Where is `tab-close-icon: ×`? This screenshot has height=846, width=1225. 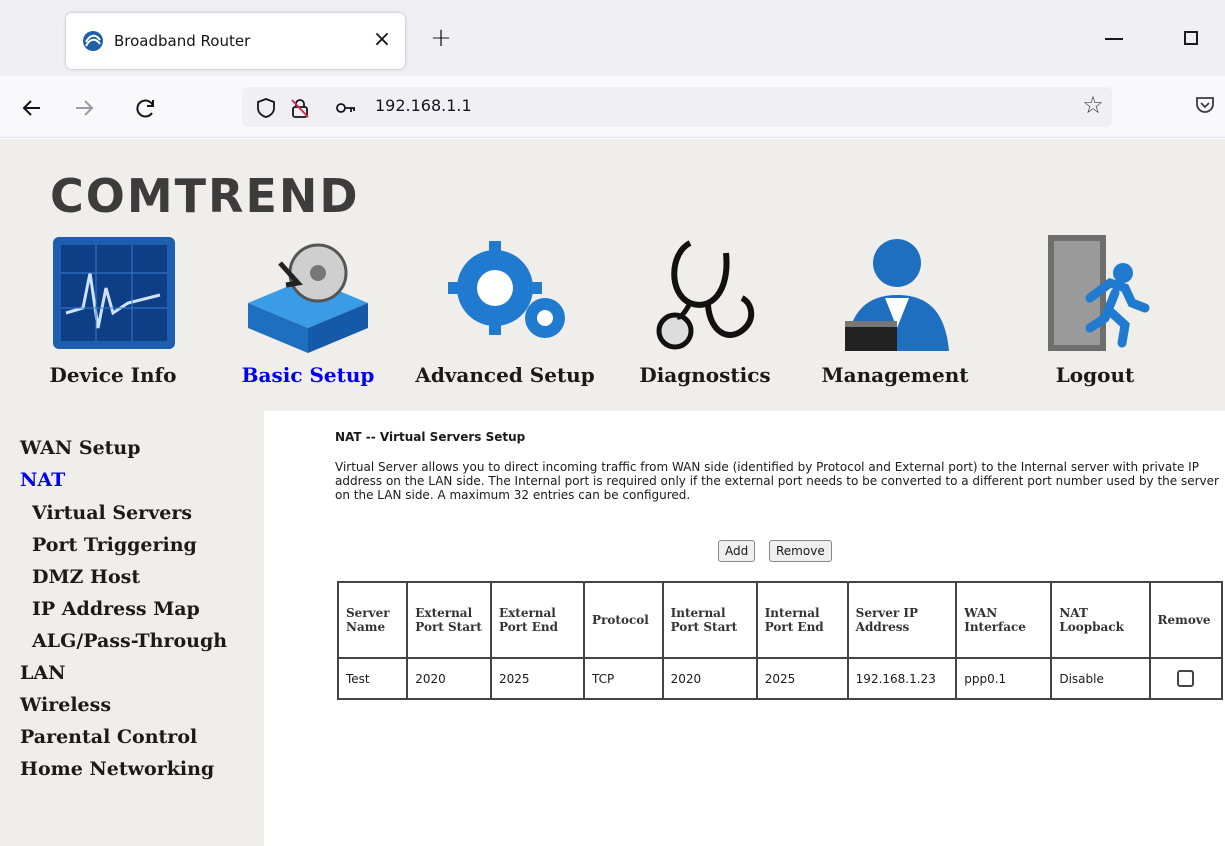
tab-close-icon: × is located at coordinates (382, 40).